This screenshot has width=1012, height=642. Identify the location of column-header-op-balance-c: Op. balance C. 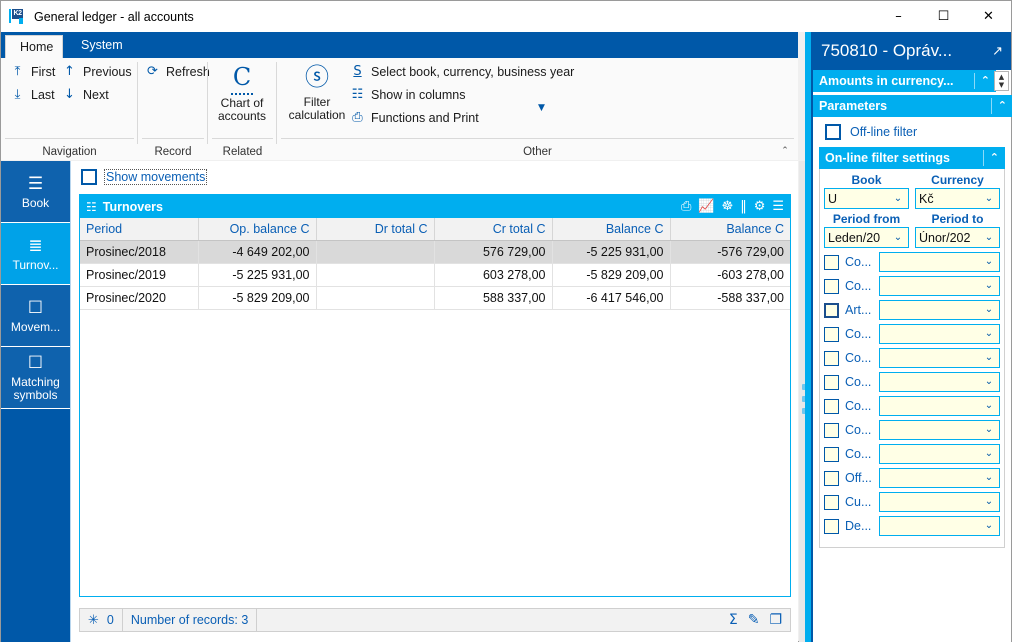
(257, 229).